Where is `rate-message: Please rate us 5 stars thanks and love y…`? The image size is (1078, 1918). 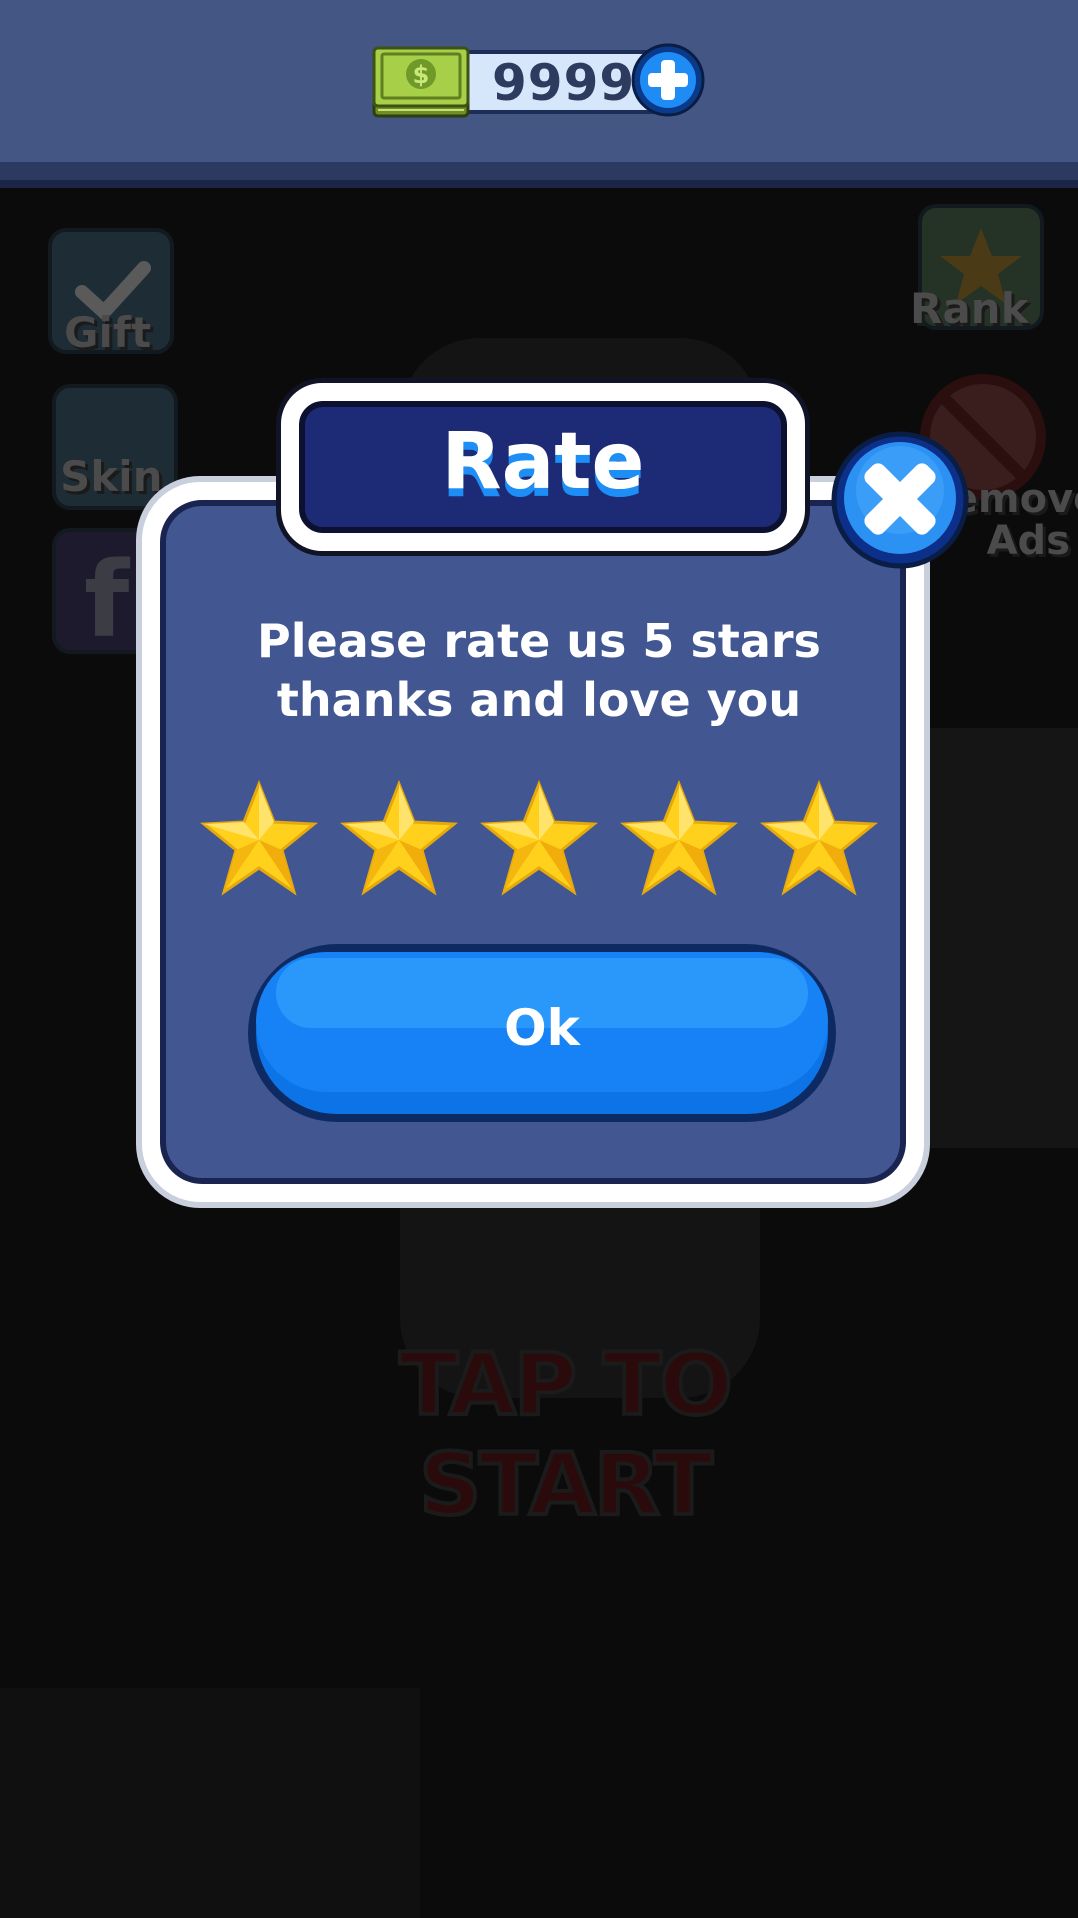
rate-message: Please rate us 5 stars thanks and love y… is located at coordinates (539, 677).